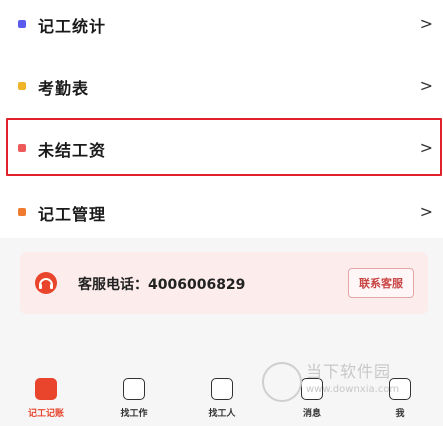  Describe the element at coordinates (353, 389) in the screenshot. I see `watermark-en: www.downxia.com` at that location.